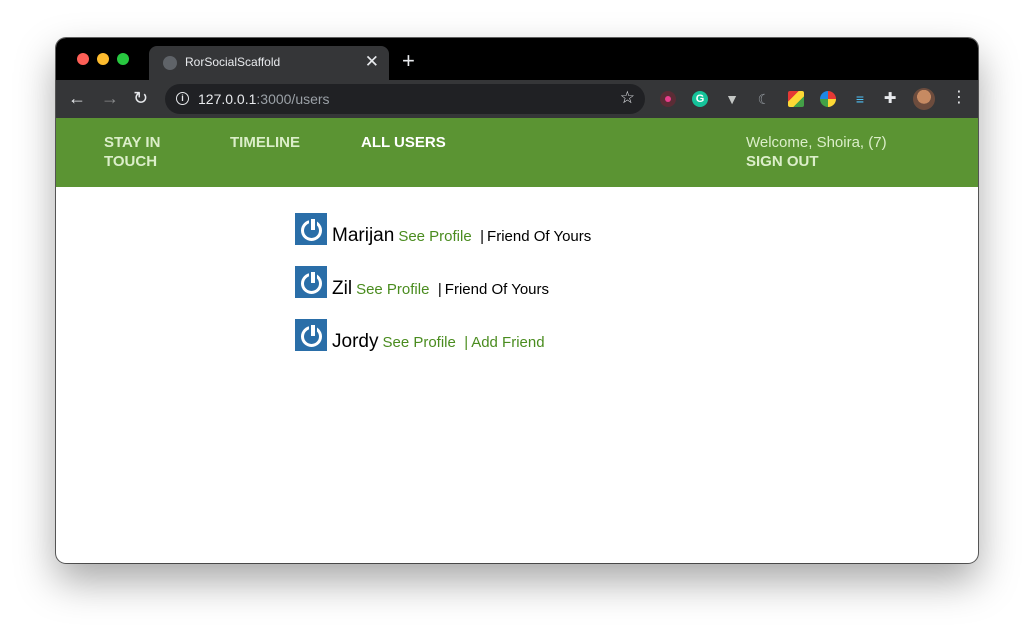 The width and height of the screenshot is (1034, 637). Describe the element at coordinates (517, 59) in the screenshot. I see `tab-strip: RorSocialScaffold ✕ +` at that location.